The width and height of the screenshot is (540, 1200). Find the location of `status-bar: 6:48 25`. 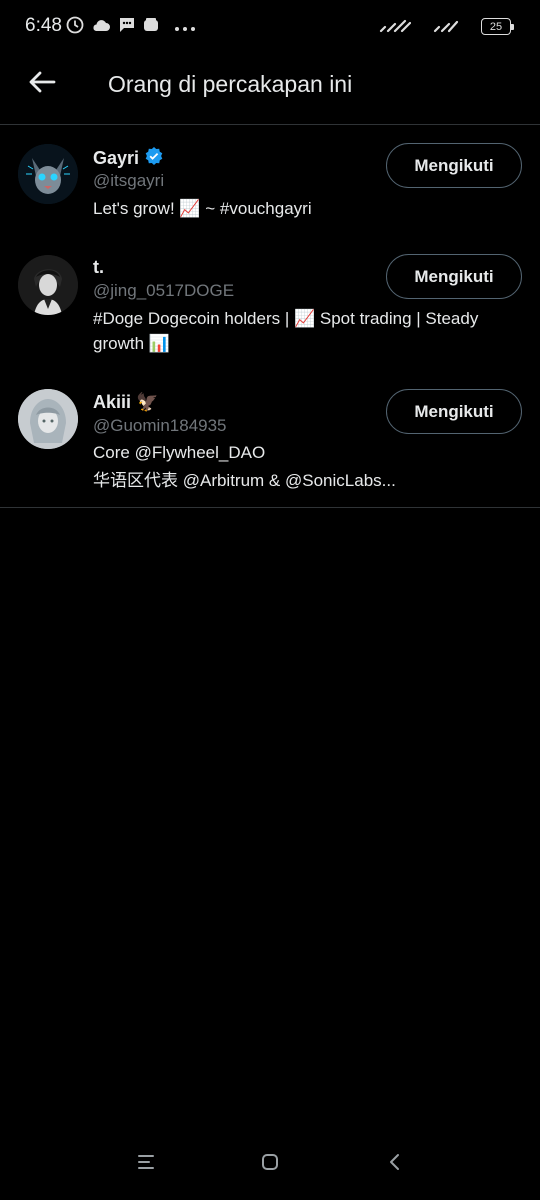

status-bar: 6:48 25 is located at coordinates (270, 26).